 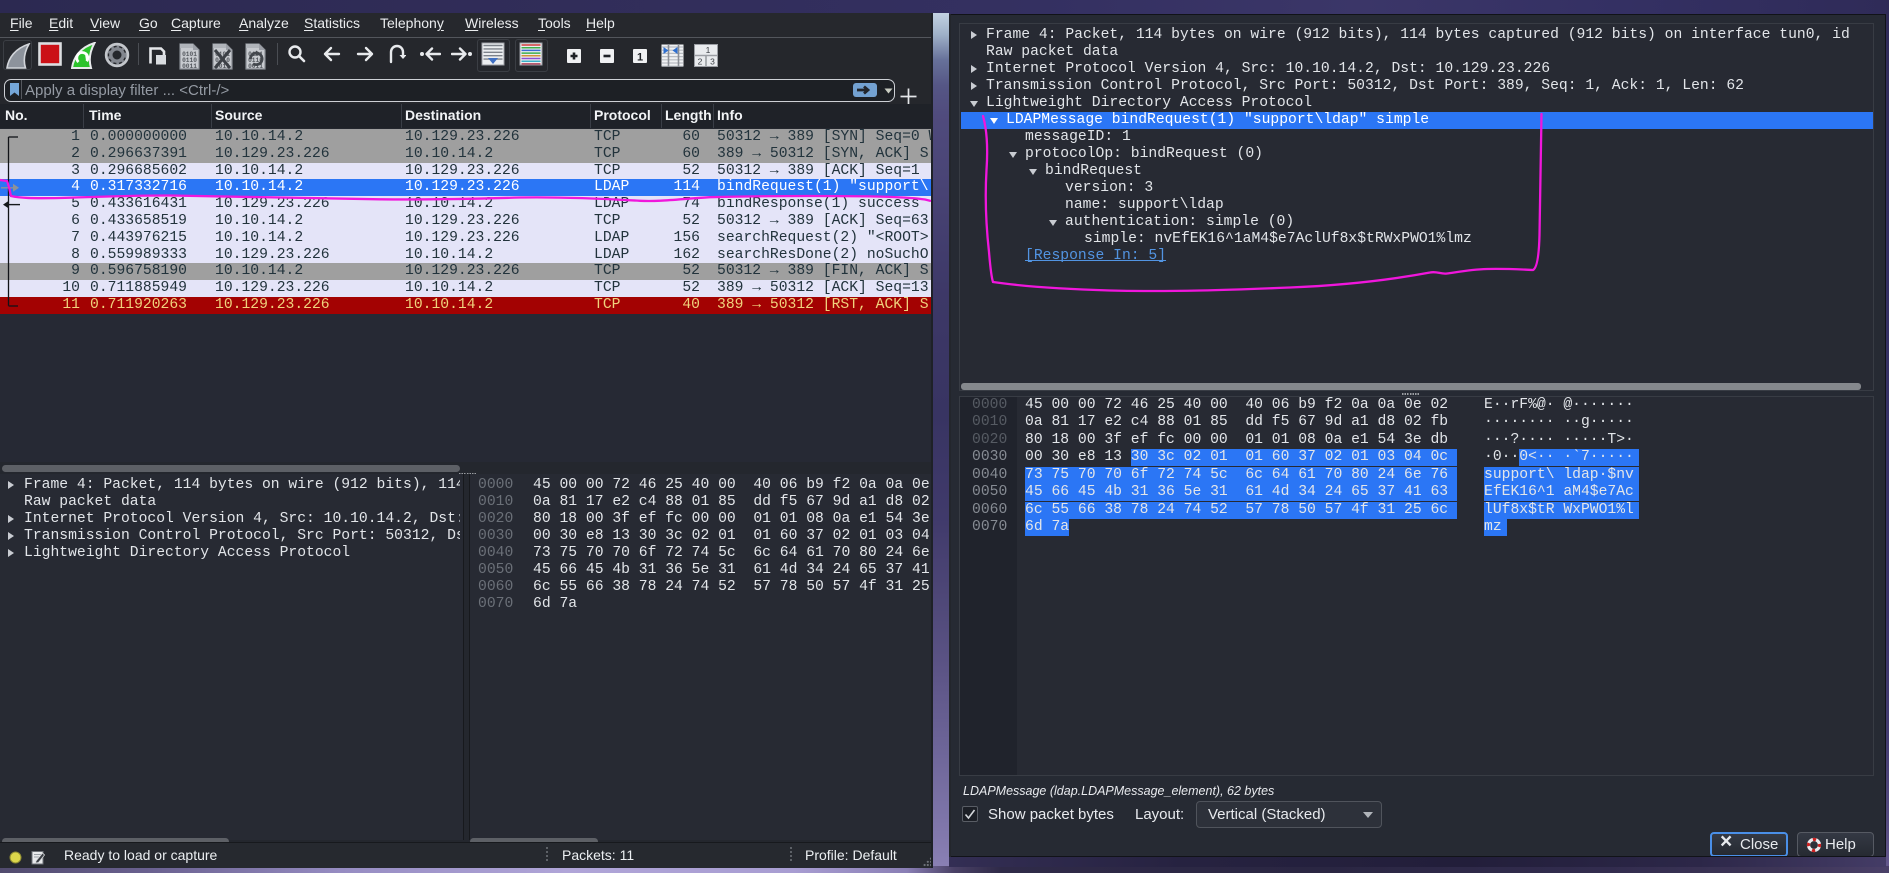 I want to click on svg-text: 2, so click(x=700, y=62).